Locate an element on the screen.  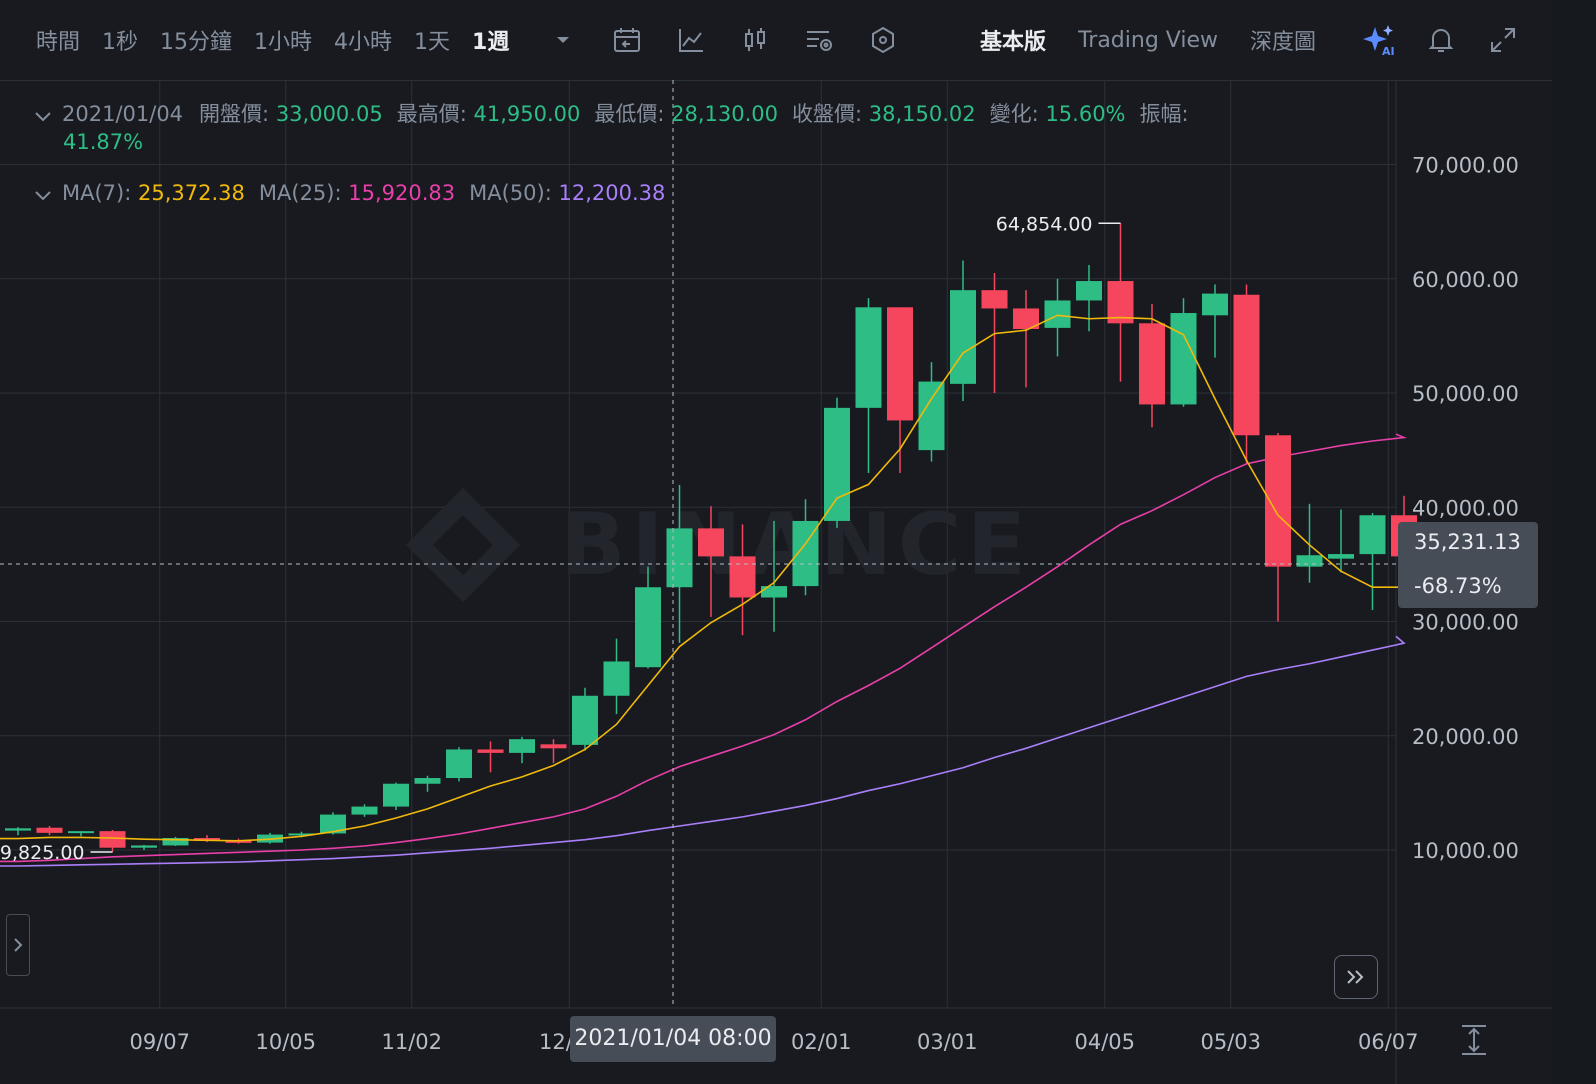
time-tick-label: 09/07 is located at coordinates (159, 1042).